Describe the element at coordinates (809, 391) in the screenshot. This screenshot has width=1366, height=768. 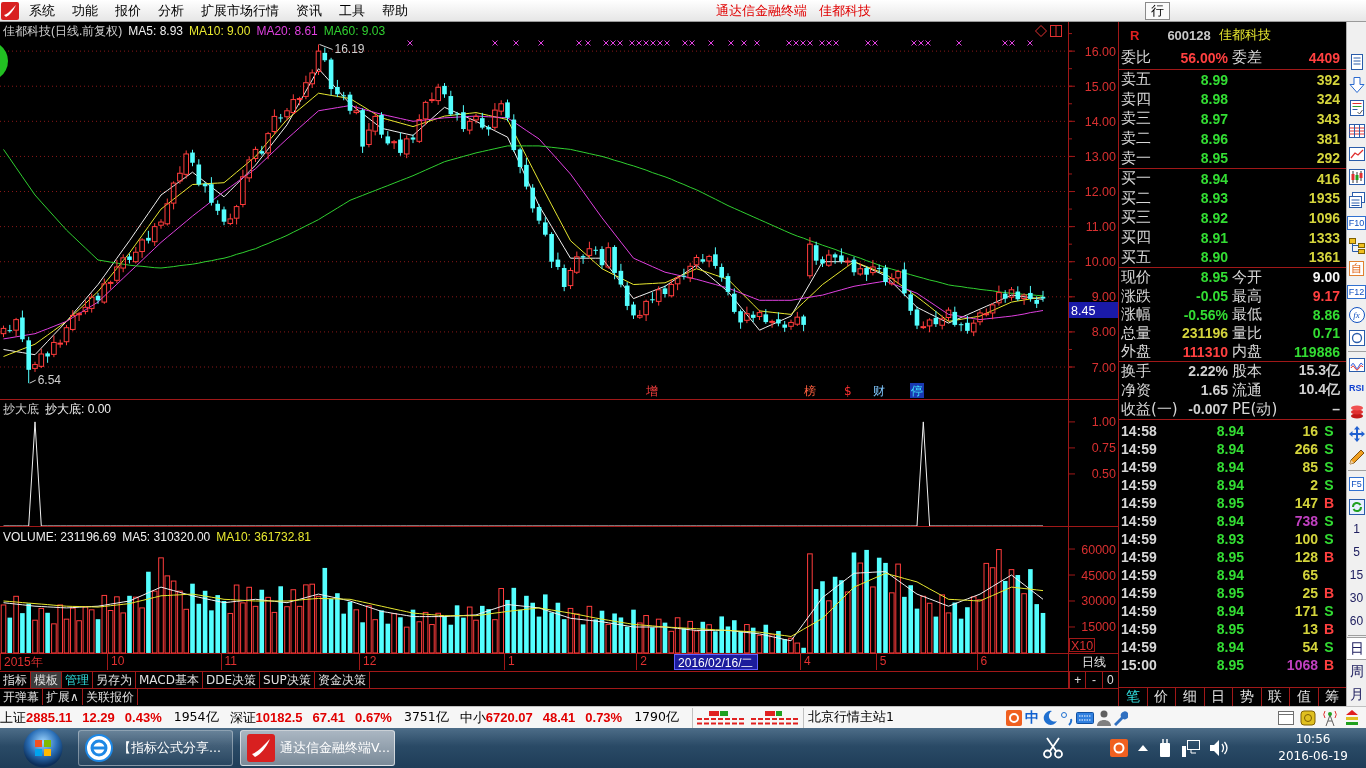
I see `event-tag: 榜` at that location.